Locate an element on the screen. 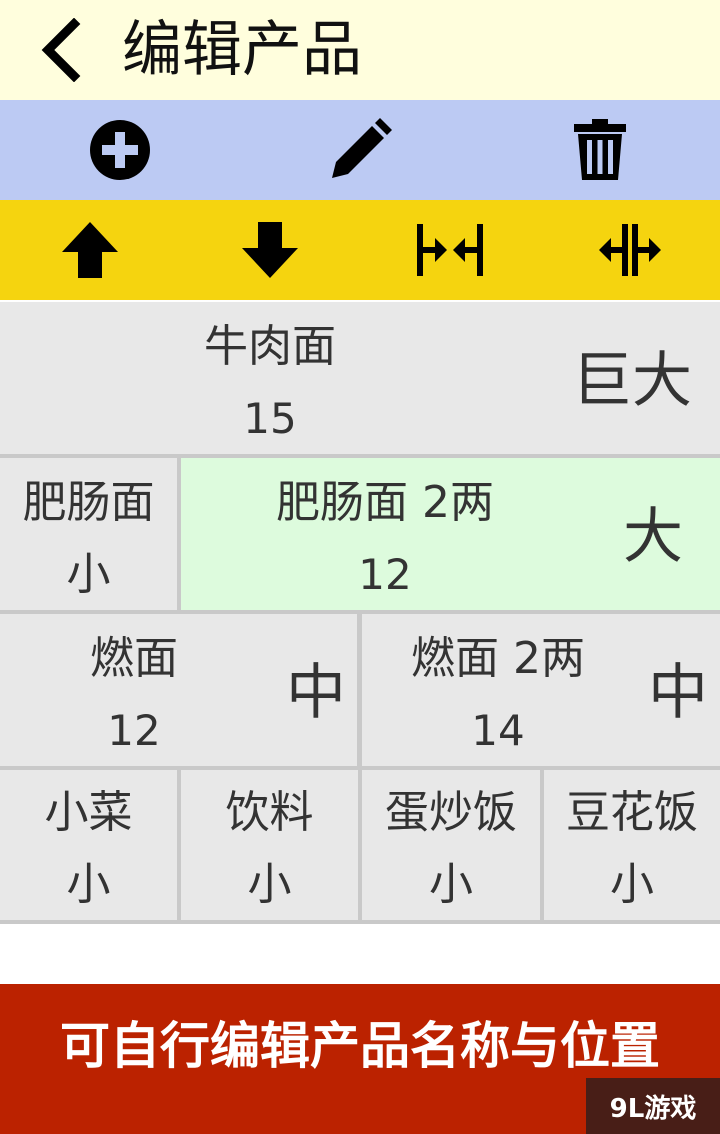 The width and height of the screenshot is (720, 1134). add-button is located at coordinates (120, 150).